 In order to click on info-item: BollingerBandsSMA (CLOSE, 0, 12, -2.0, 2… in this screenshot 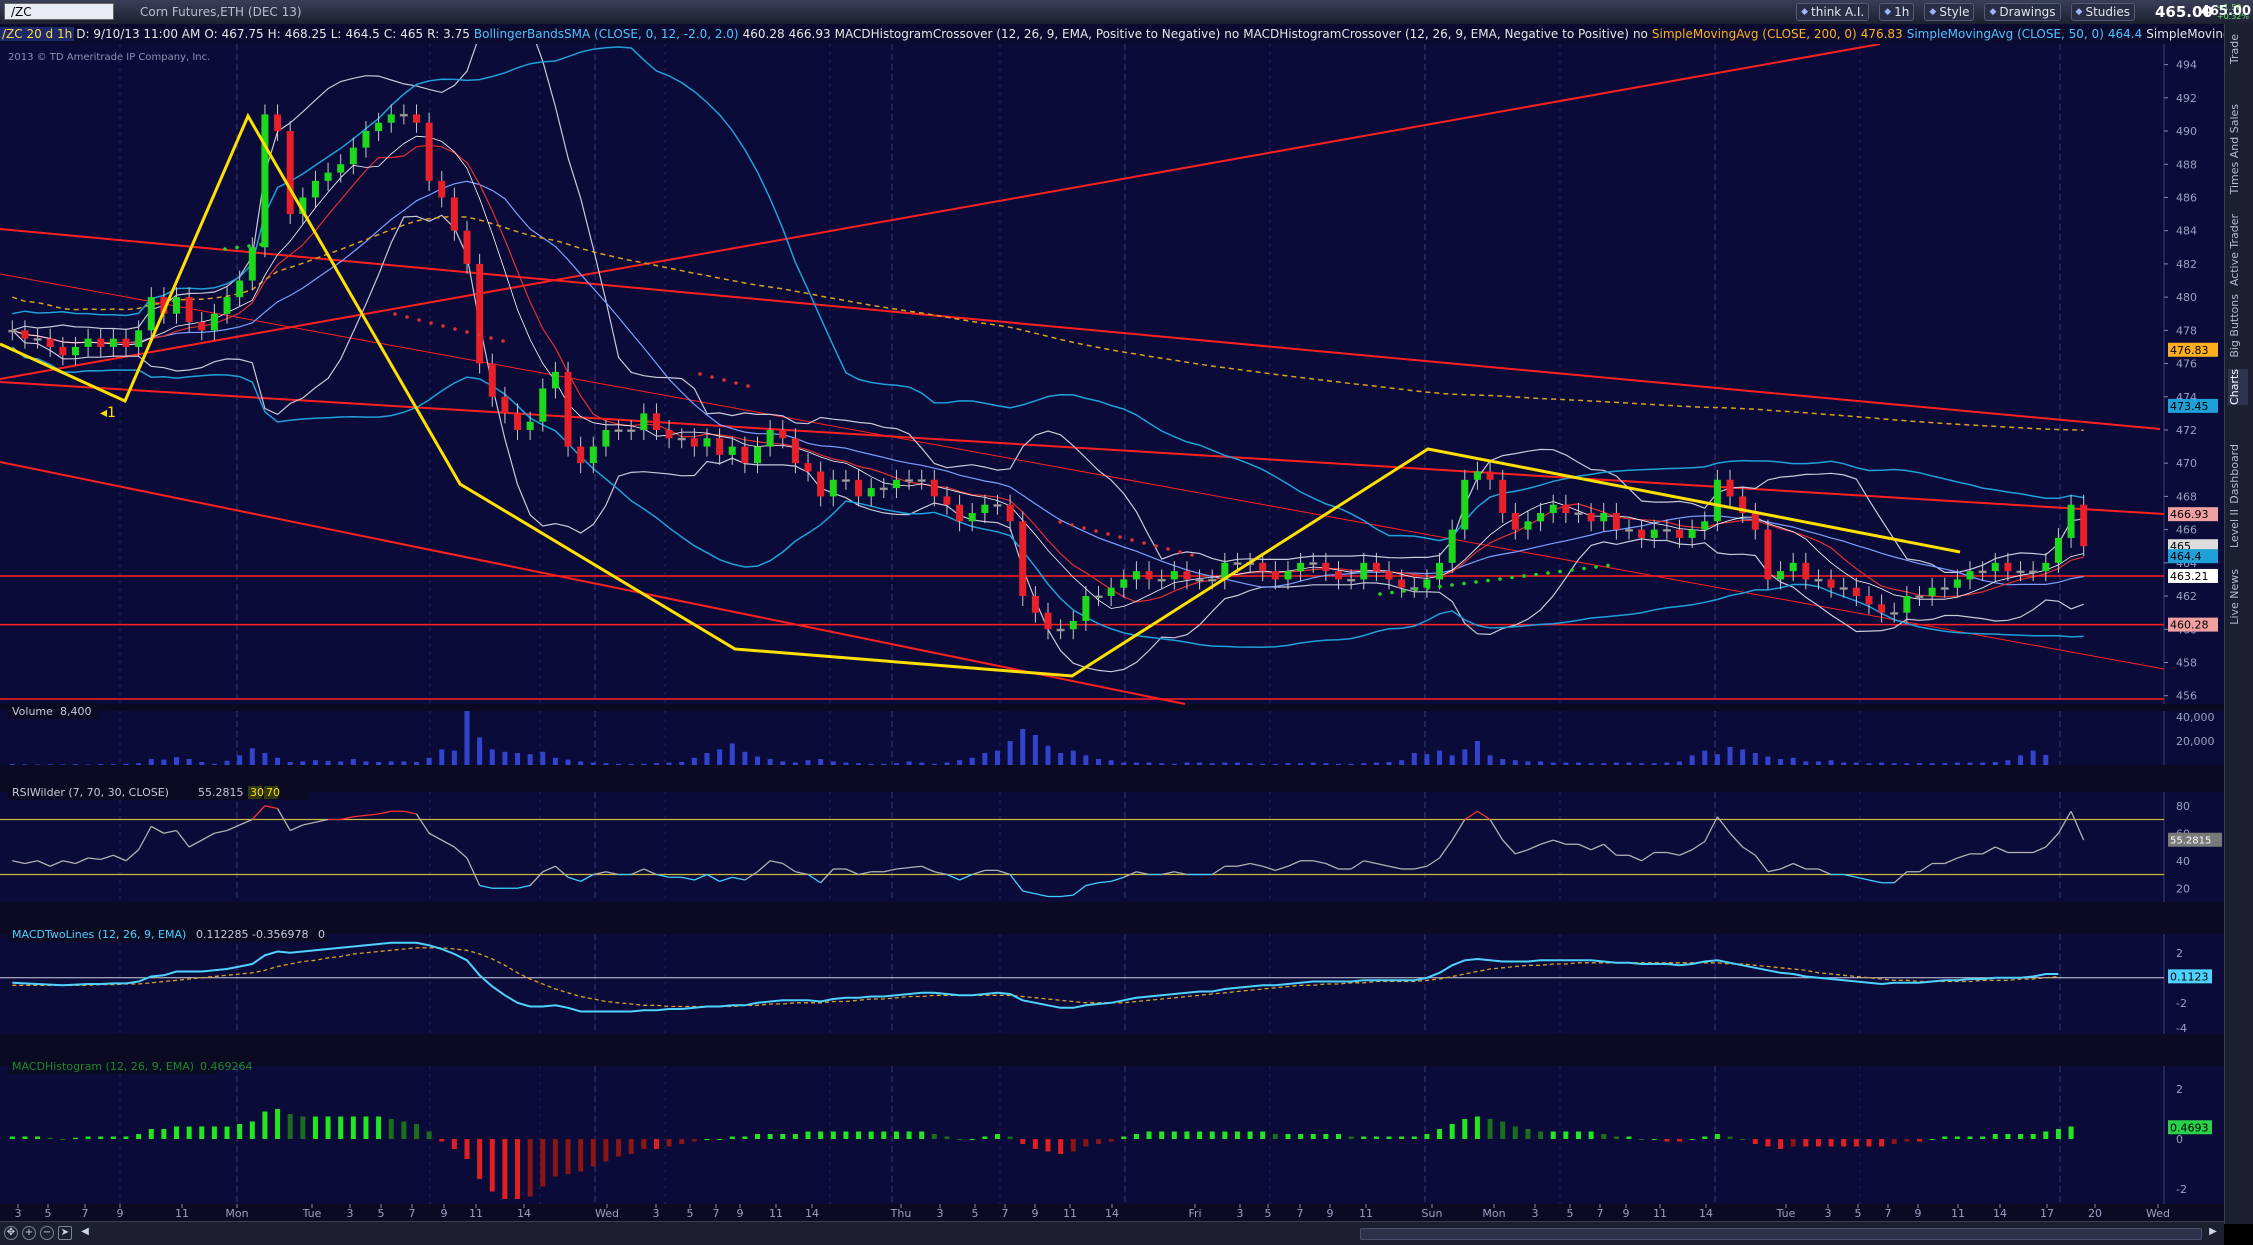, I will do `click(606, 34)`.